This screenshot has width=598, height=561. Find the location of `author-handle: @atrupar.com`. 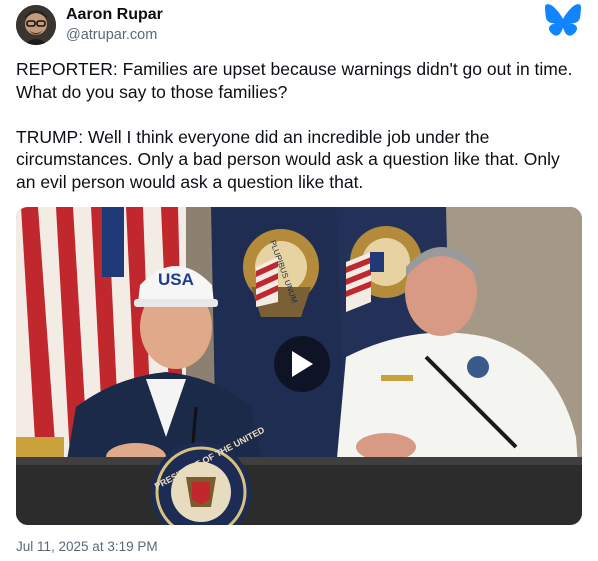

author-handle: @atrupar.com is located at coordinates (111, 35).